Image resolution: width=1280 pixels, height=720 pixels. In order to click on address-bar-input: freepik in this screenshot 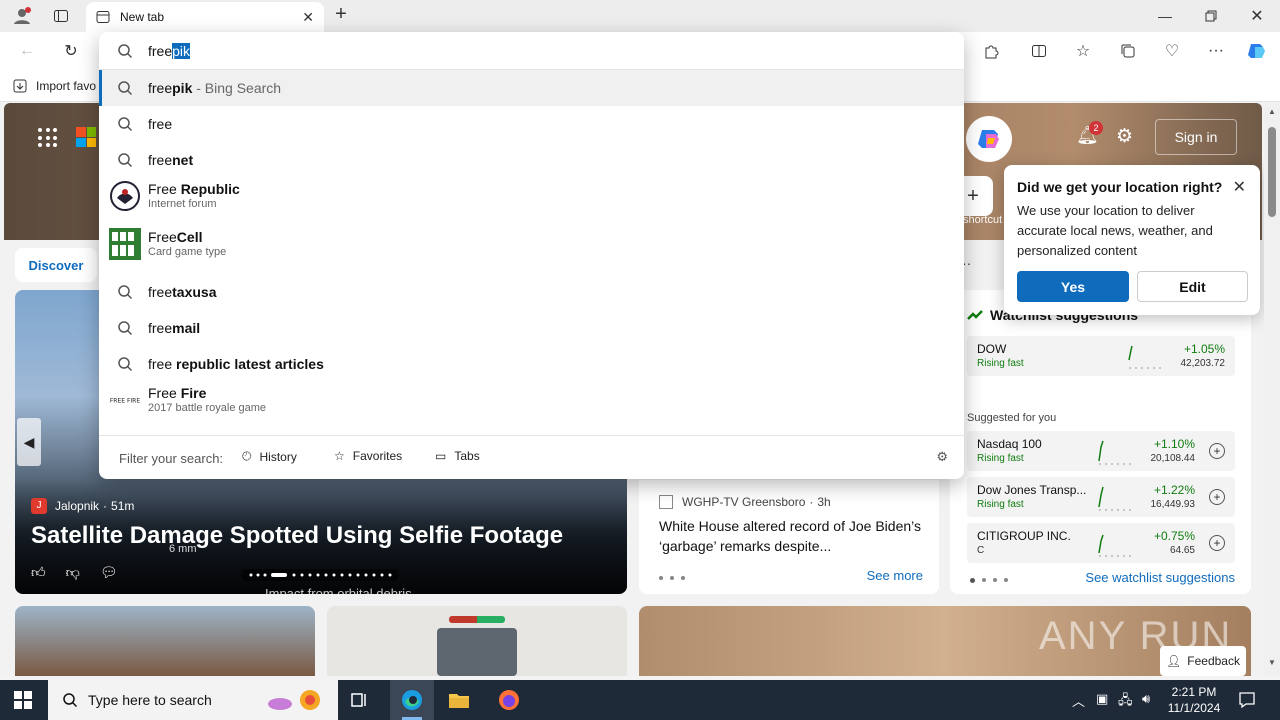, I will do `click(531, 51)`.